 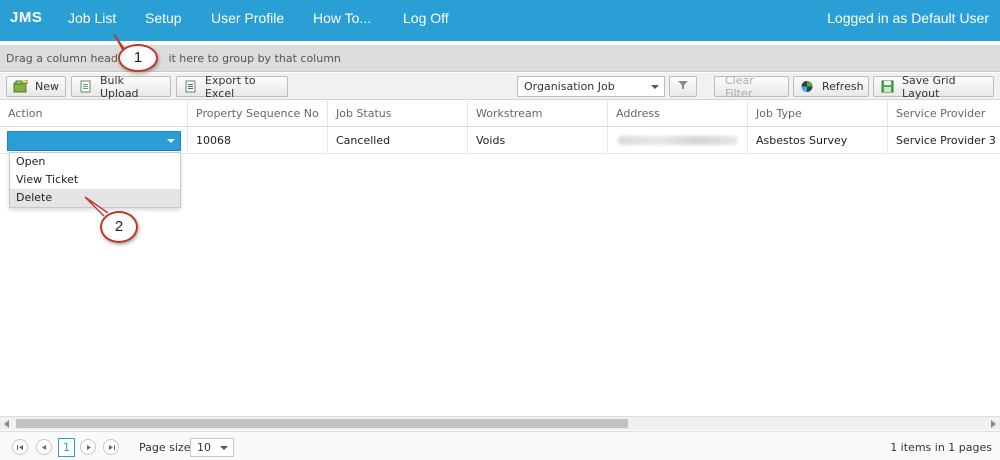 I want to click on save-layout-icon, so click(x=887, y=86).